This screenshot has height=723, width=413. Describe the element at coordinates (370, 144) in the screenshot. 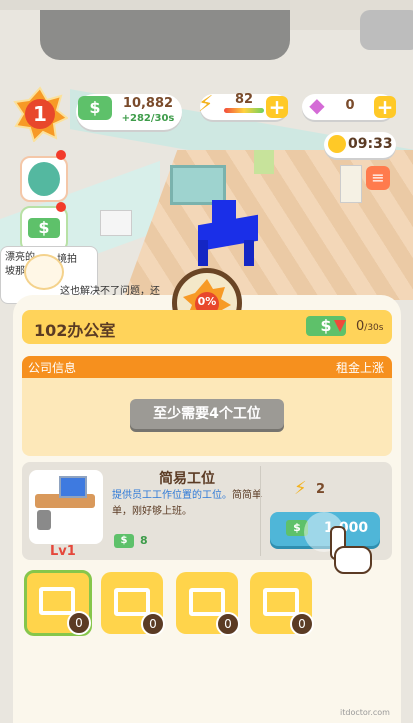

I see `timer-text: 09:33` at that location.